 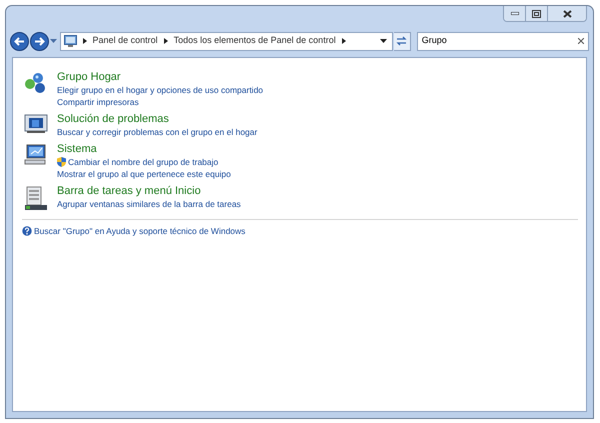 What do you see at coordinates (125, 41) in the screenshot?
I see `breadcrumb-item: Panel de control` at bounding box center [125, 41].